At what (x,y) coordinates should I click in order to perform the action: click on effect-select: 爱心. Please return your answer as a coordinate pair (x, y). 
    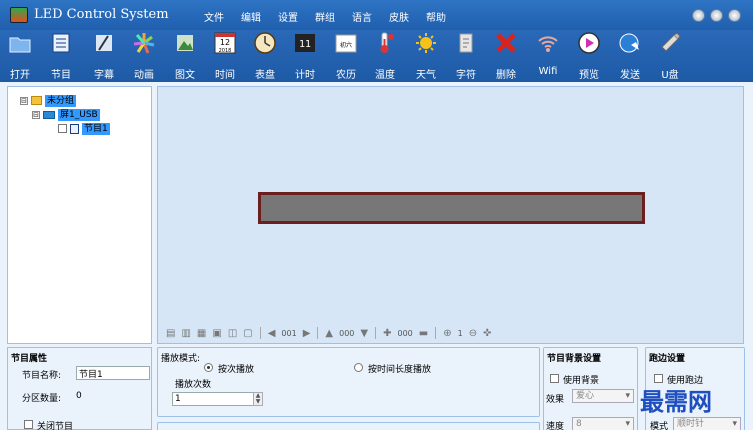
    Looking at the image, I should click on (603, 396).